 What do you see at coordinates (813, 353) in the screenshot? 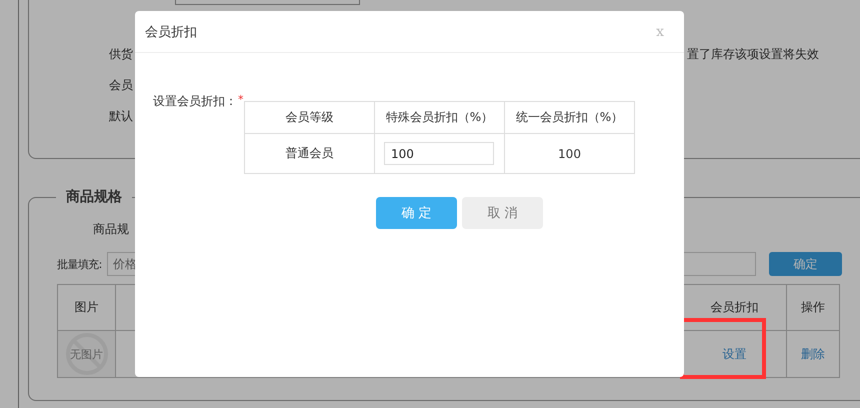
I see `delete-link: 删除` at bounding box center [813, 353].